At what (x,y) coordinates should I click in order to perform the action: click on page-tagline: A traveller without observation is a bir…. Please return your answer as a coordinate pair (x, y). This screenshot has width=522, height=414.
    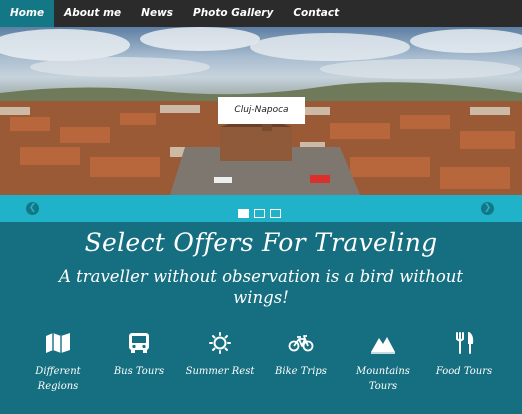
    Looking at the image, I should click on (261, 287).